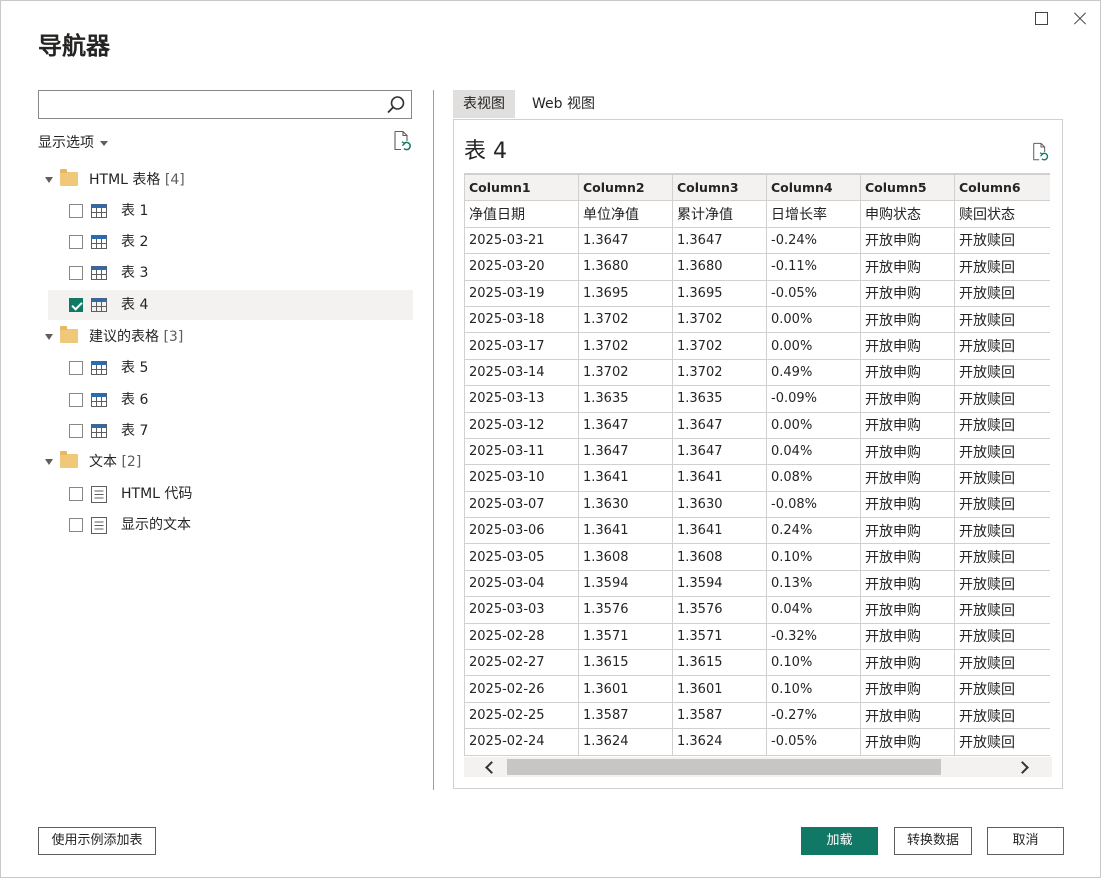  Describe the element at coordinates (97, 841) in the screenshot. I see `add-table-by-example-button: 使用示例添加表` at that location.